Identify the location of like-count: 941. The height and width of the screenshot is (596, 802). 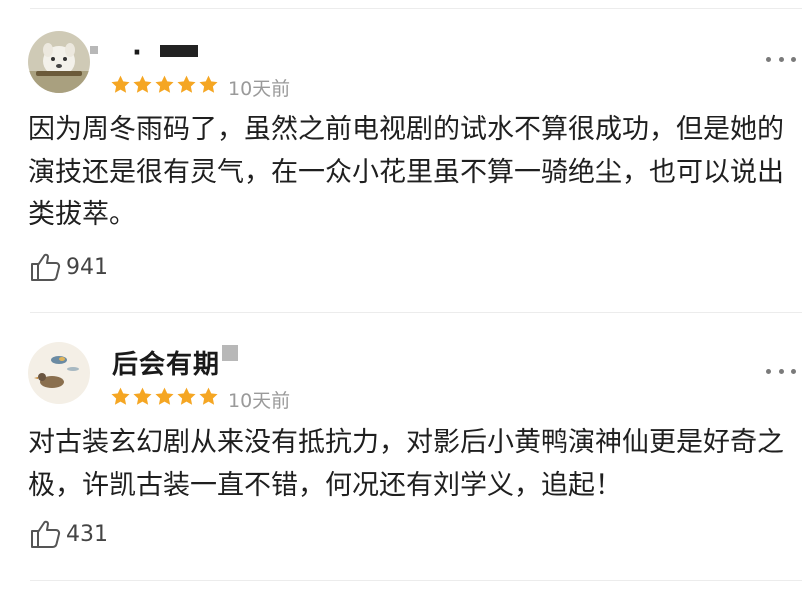
(87, 267).